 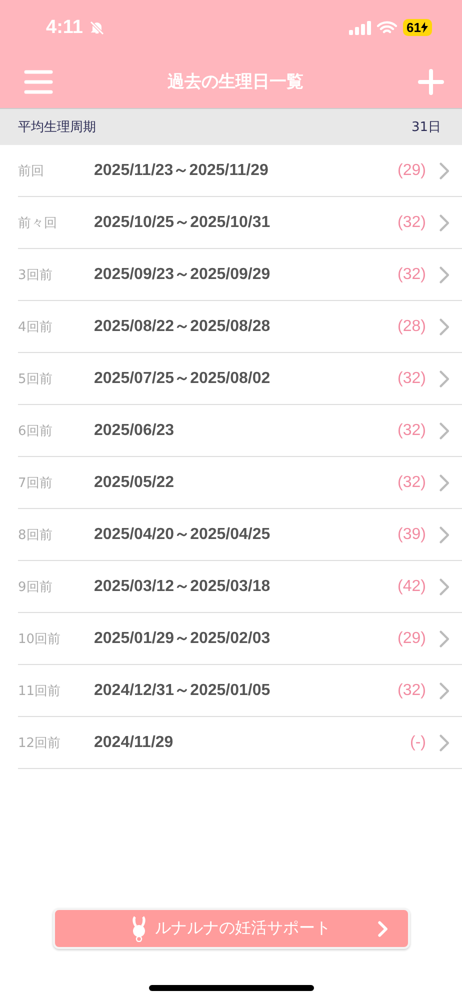 What do you see at coordinates (135, 483) in the screenshot?
I see `period-dates: 2025/05/22` at bounding box center [135, 483].